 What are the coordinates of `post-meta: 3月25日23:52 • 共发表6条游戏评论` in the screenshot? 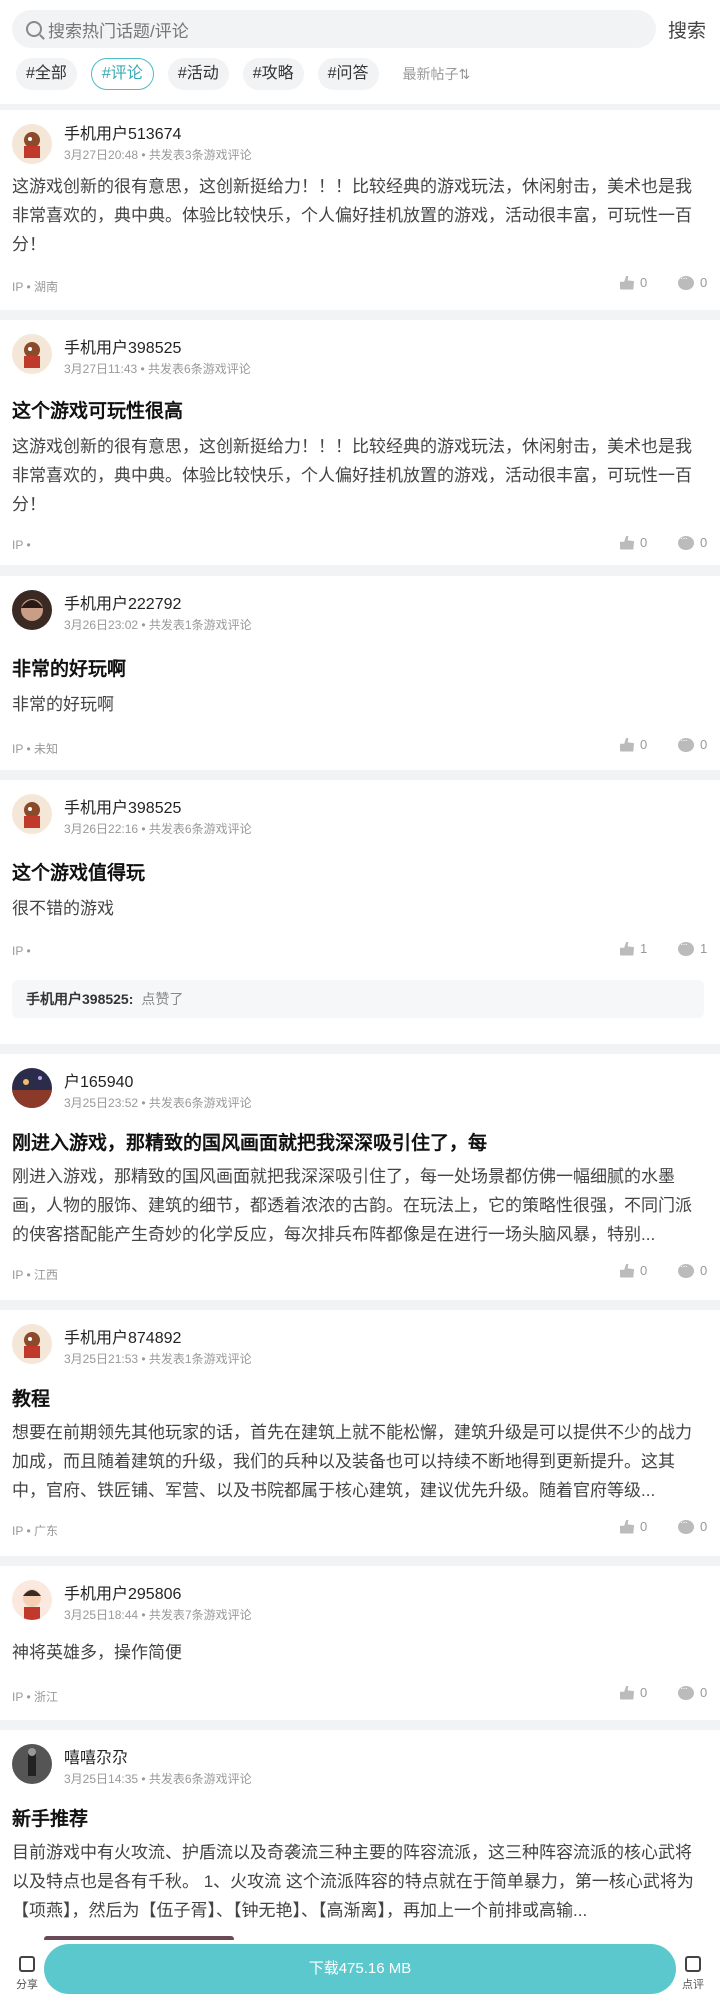 It's located at (158, 1103).